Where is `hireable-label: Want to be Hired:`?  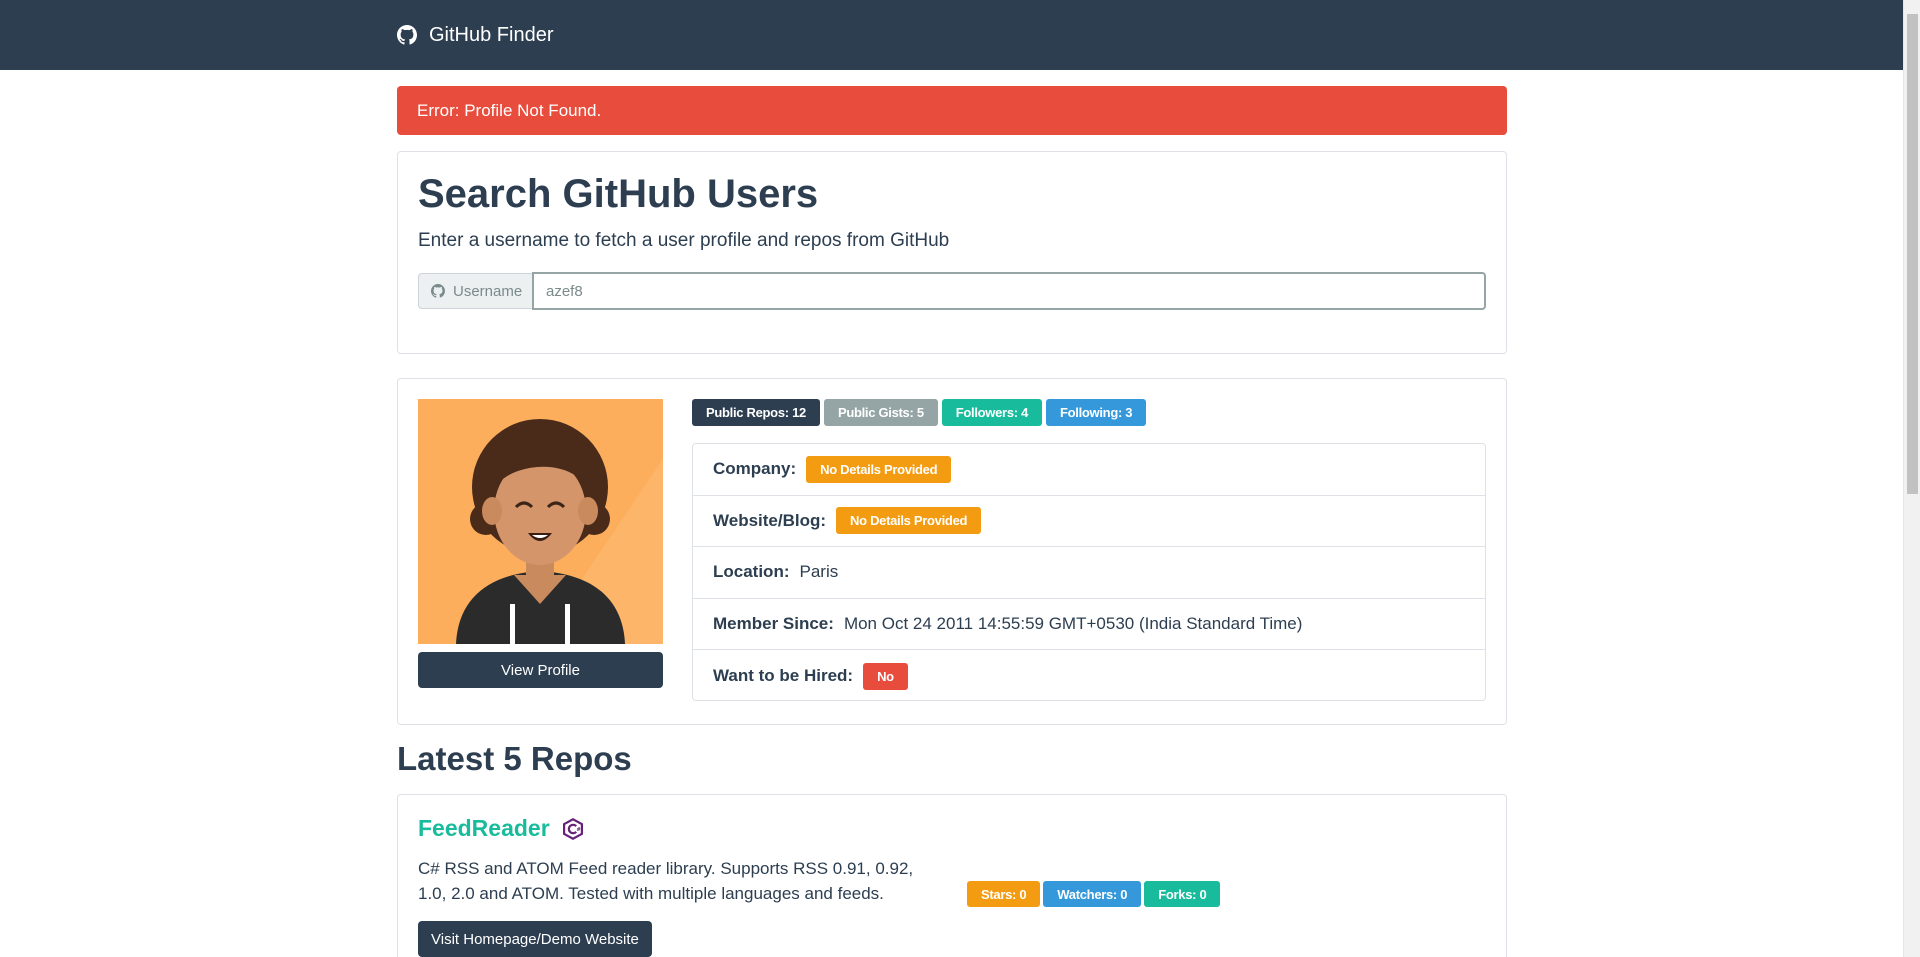
hireable-label: Want to be Hired: is located at coordinates (783, 676).